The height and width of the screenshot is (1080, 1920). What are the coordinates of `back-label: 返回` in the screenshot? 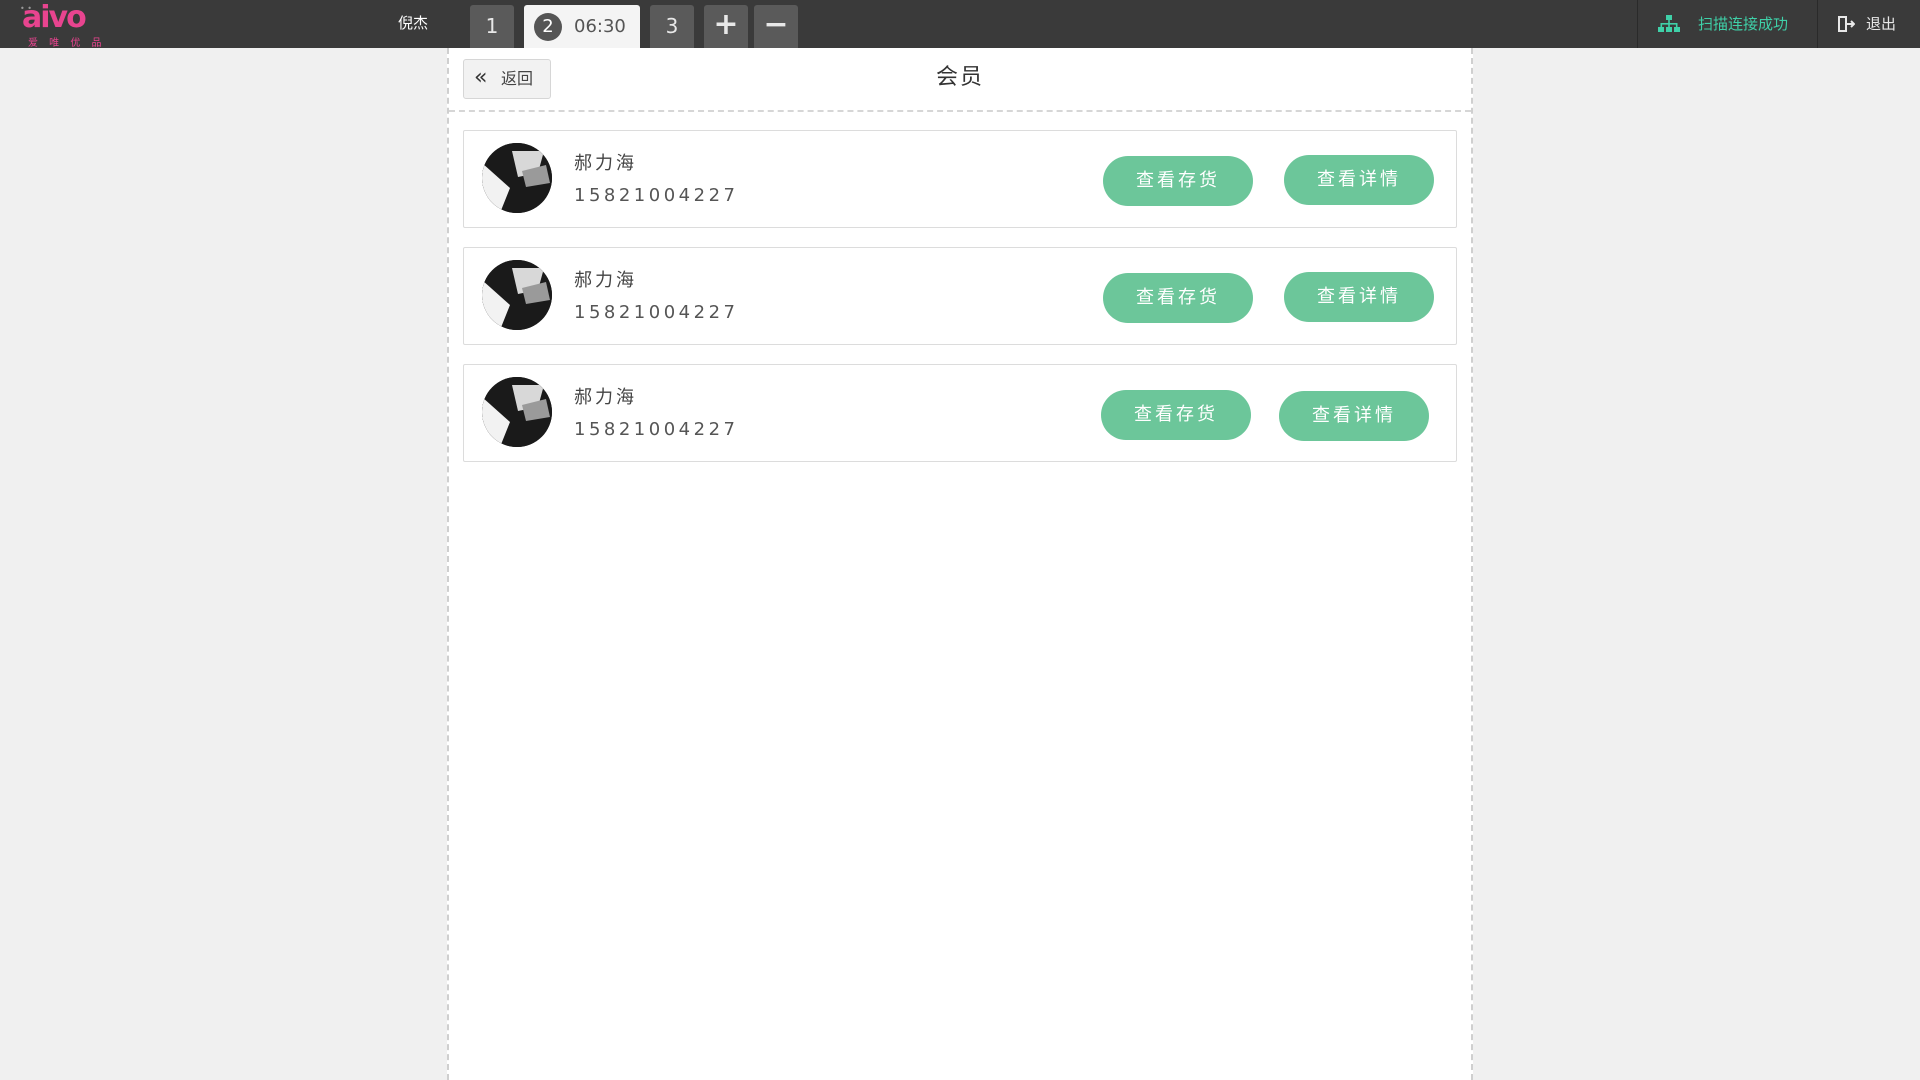 It's located at (517, 78).